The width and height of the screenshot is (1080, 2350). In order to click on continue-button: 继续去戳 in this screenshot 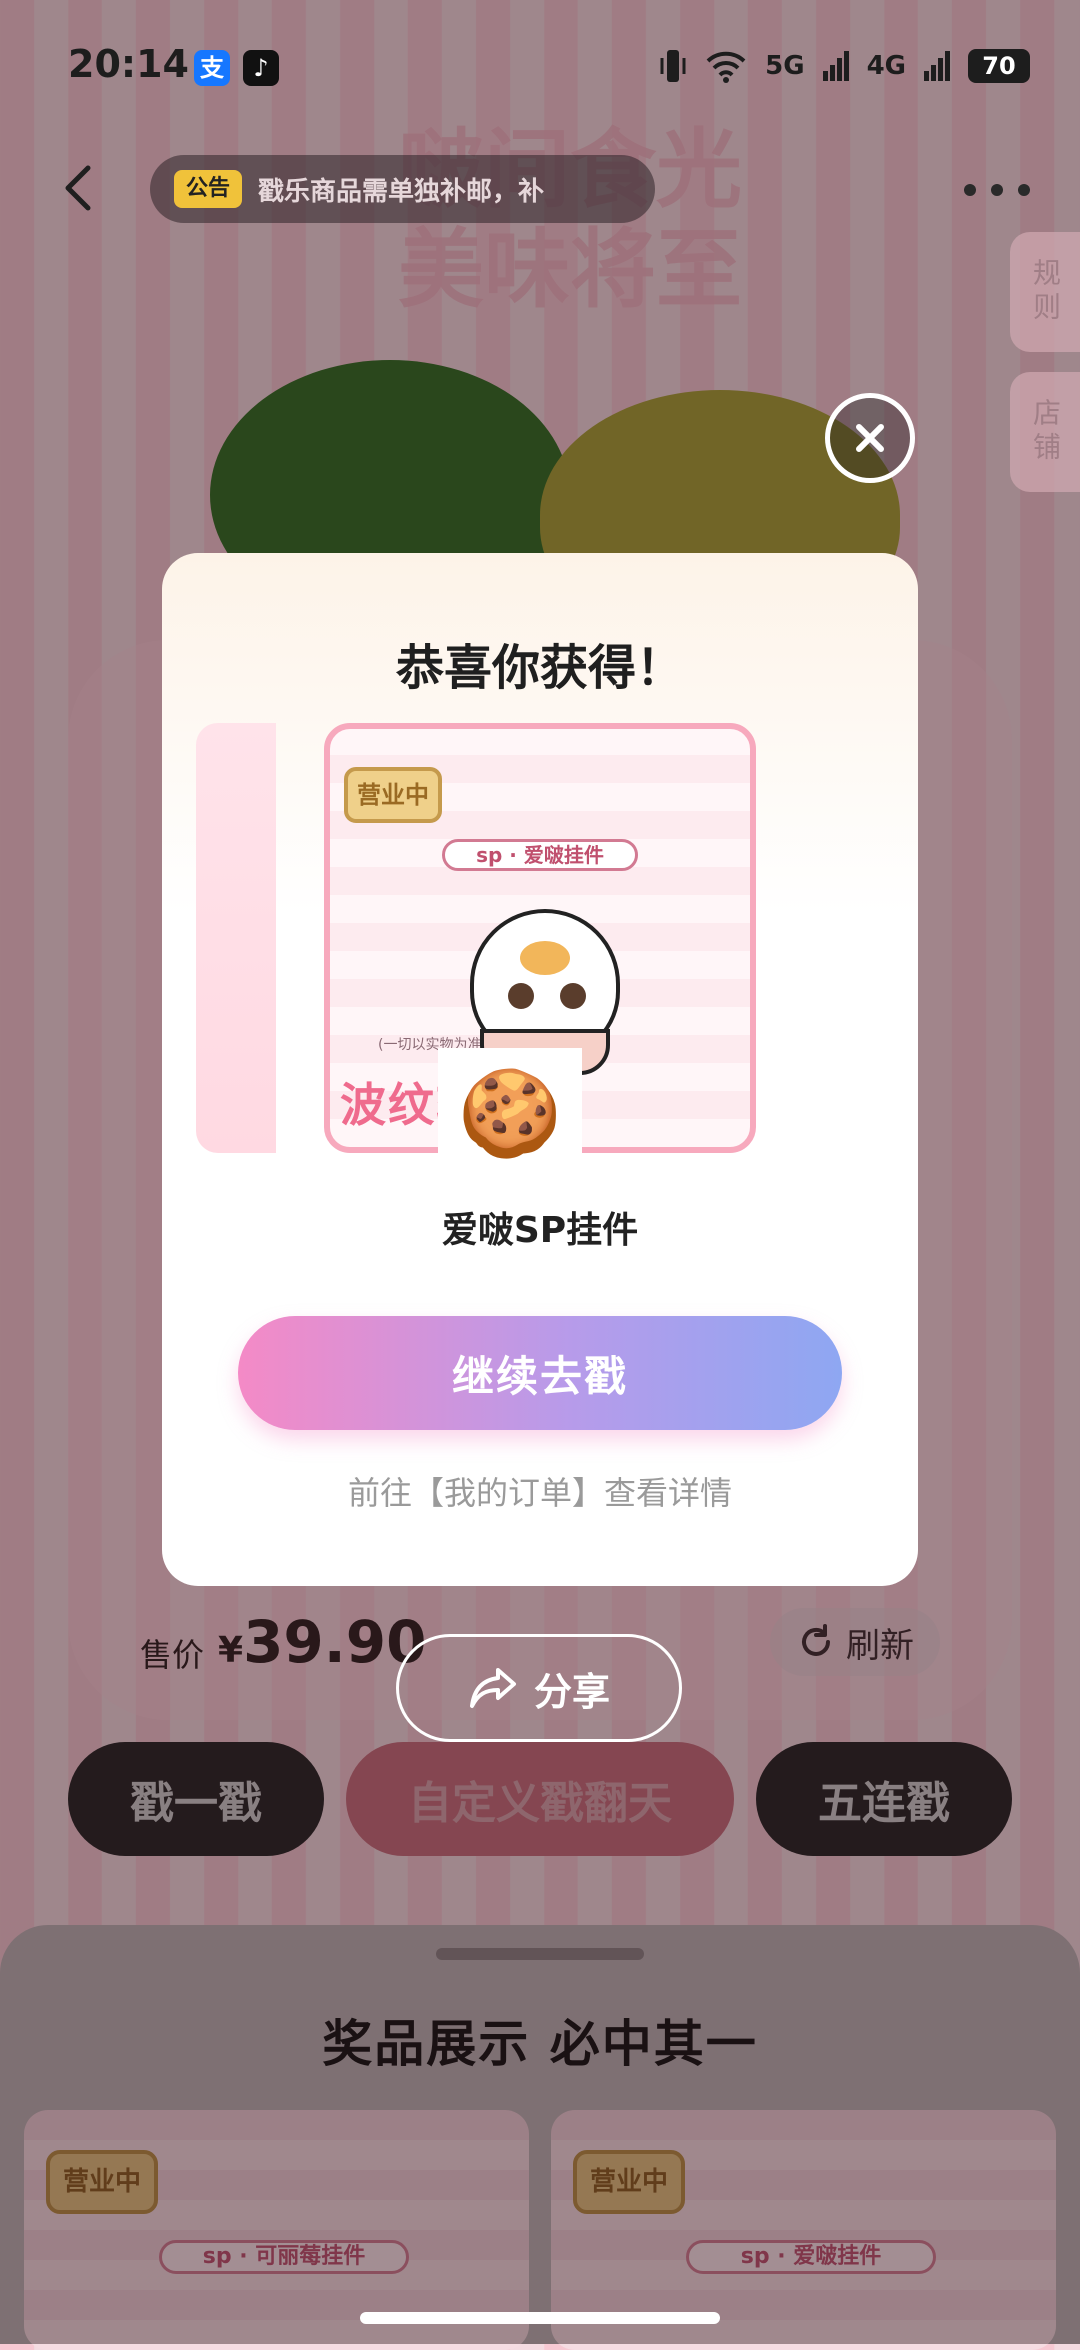, I will do `click(540, 1373)`.